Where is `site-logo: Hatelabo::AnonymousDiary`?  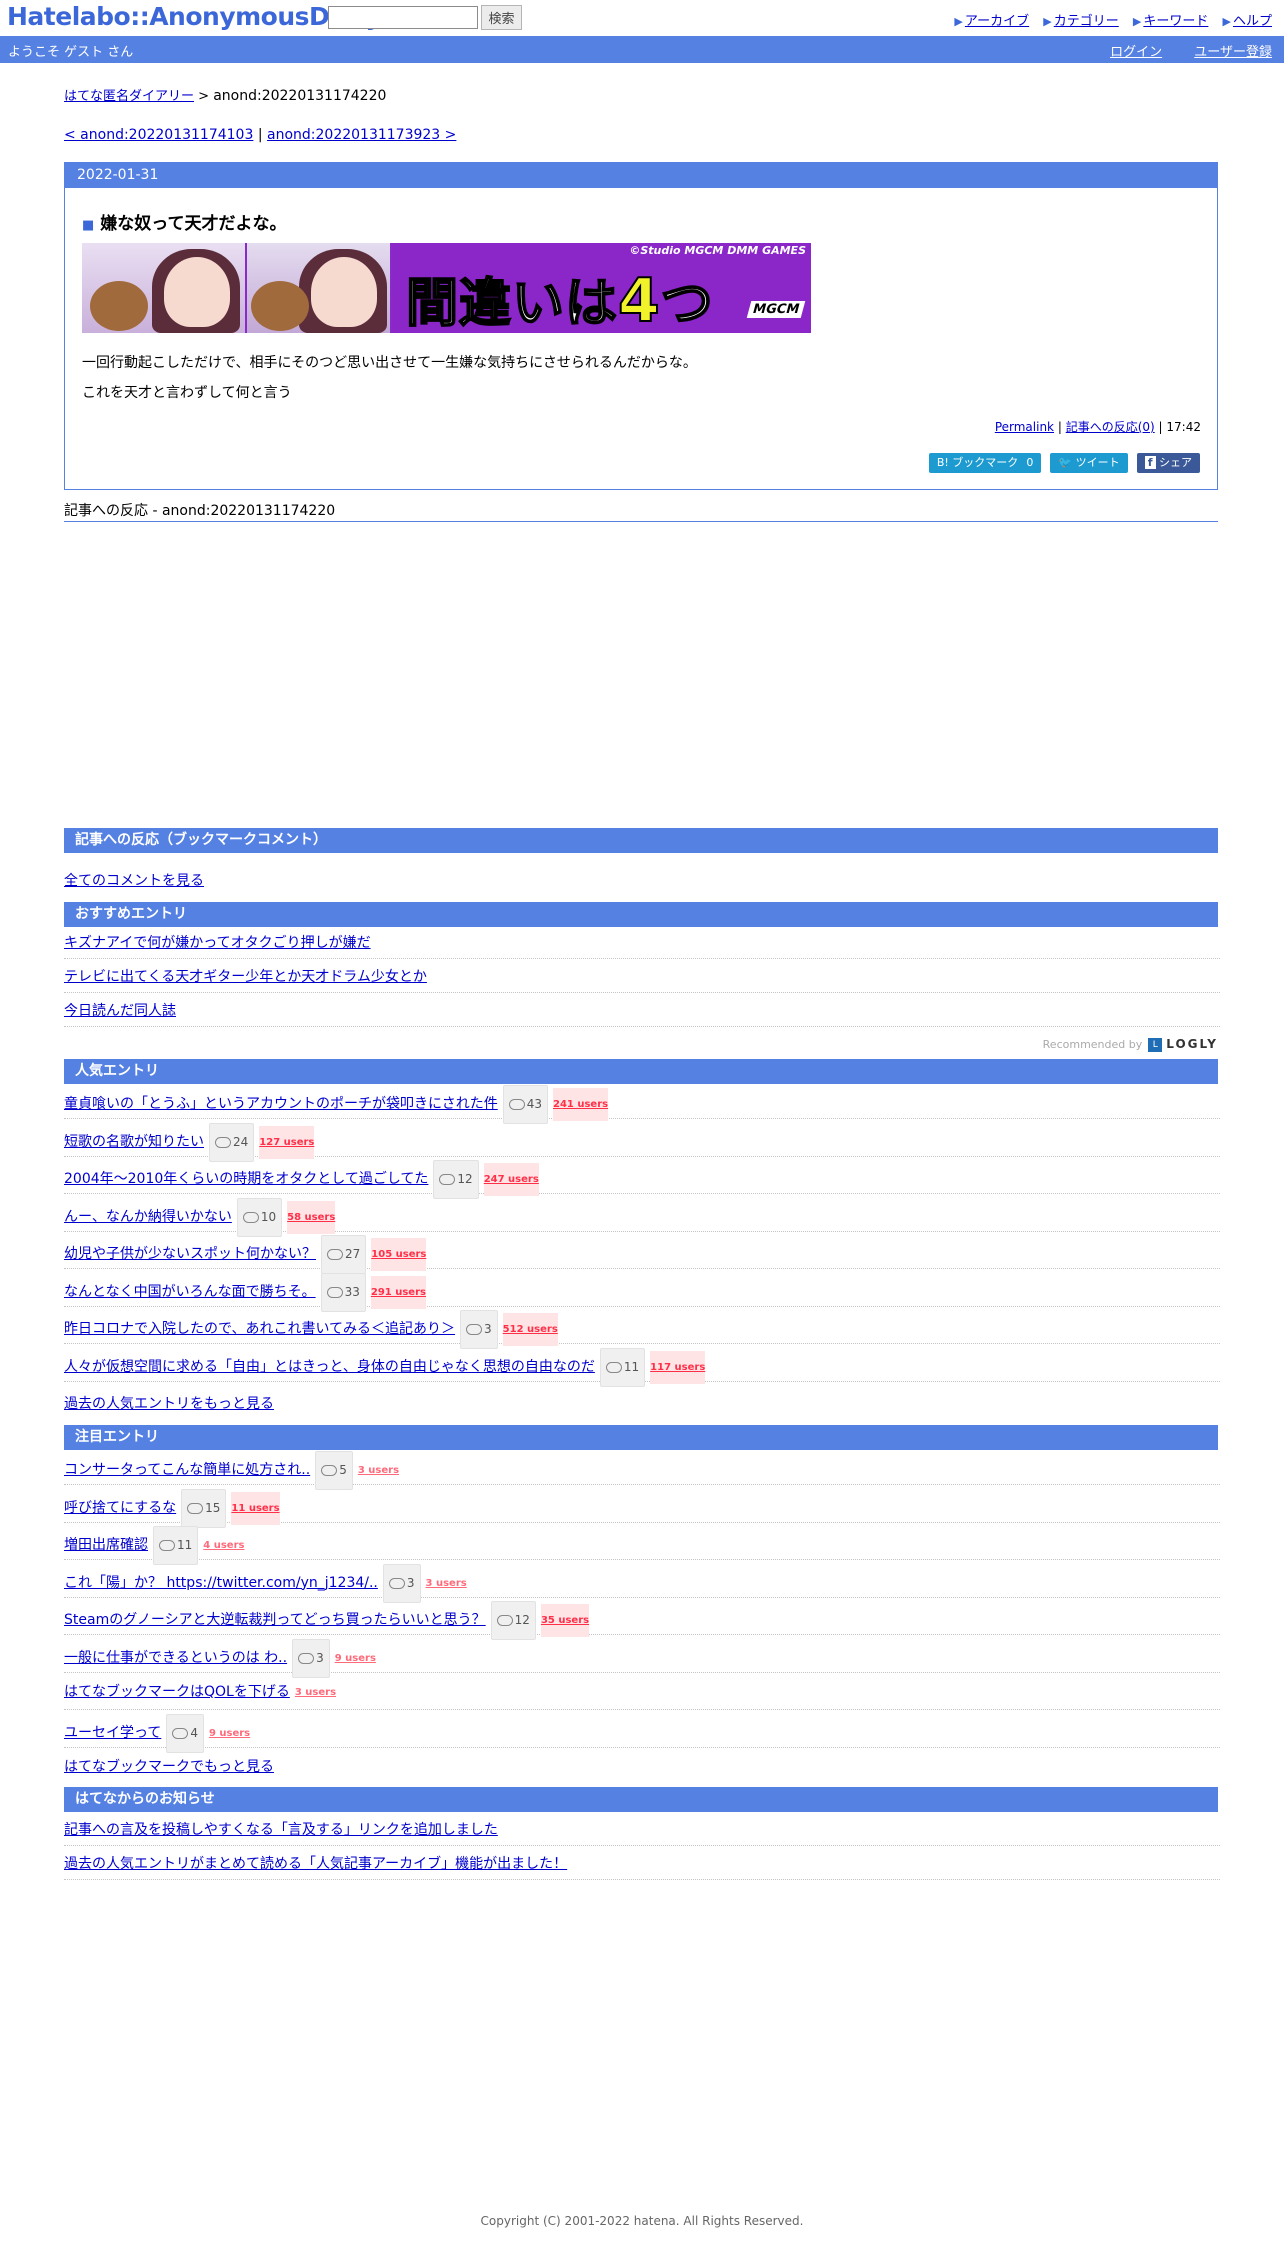 site-logo: Hatelabo::AnonymousDiary is located at coordinates (194, 16).